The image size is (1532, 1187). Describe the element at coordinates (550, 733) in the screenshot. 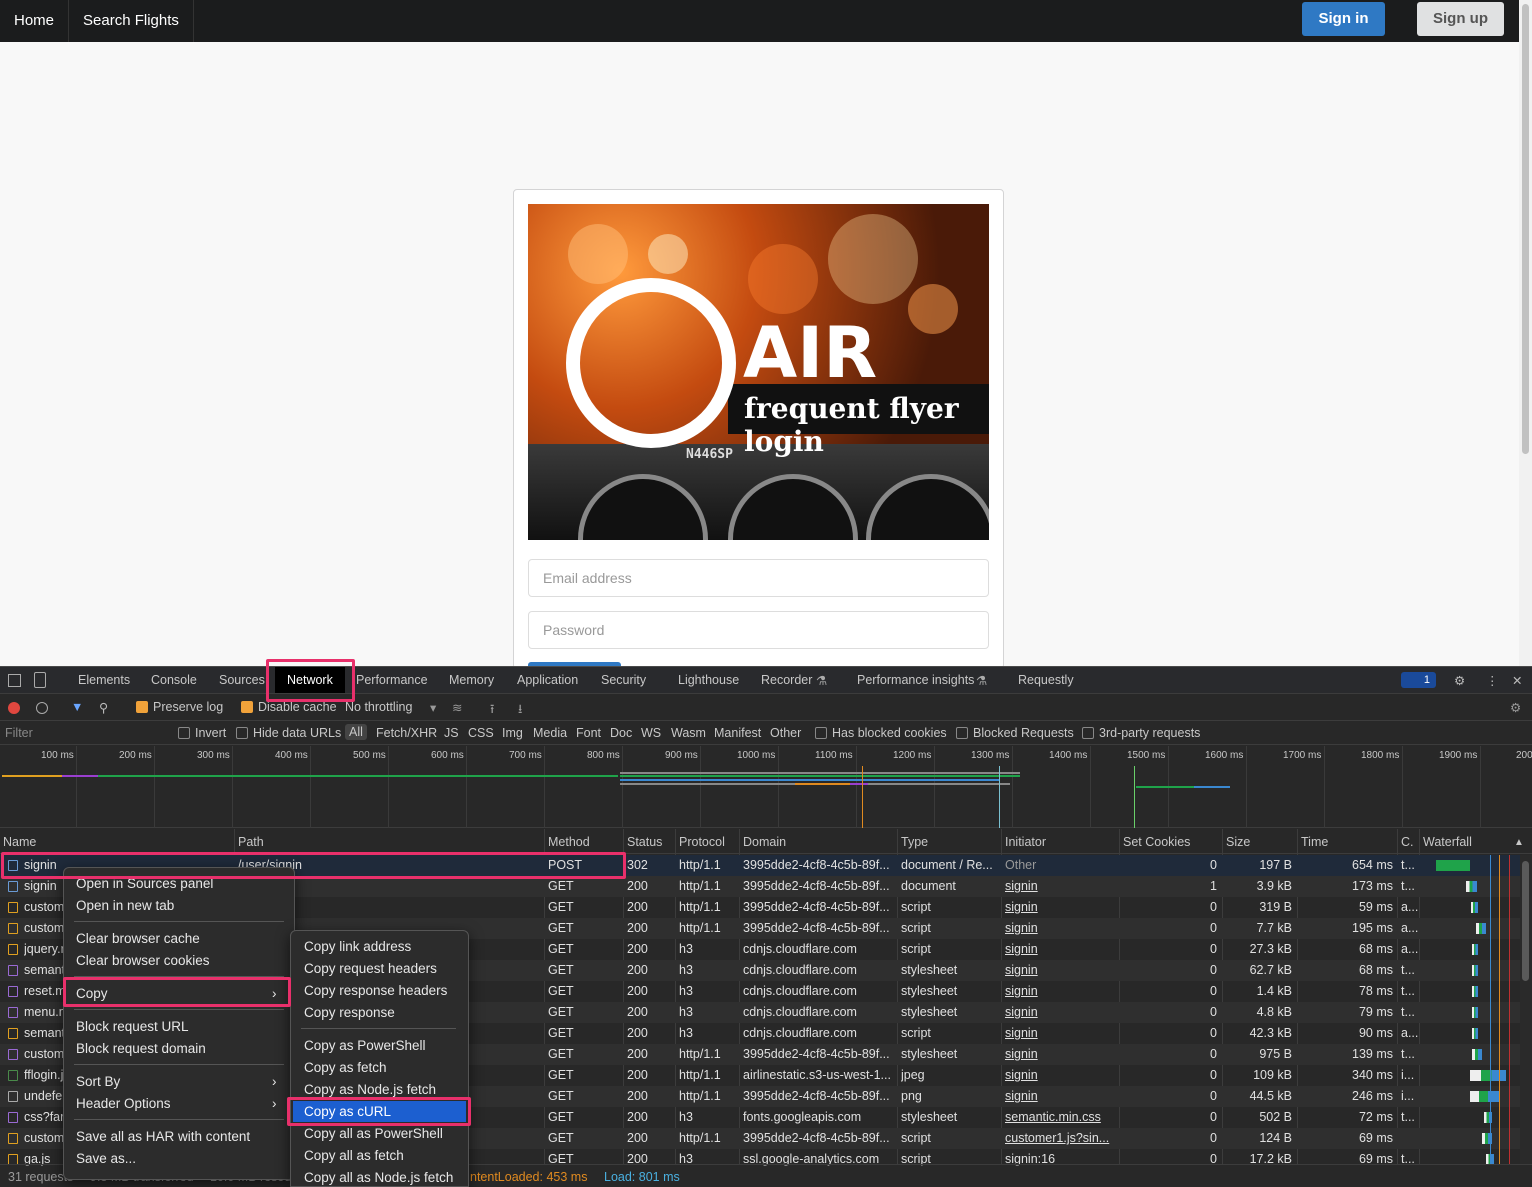

I see `filter-type-media: Media` at that location.